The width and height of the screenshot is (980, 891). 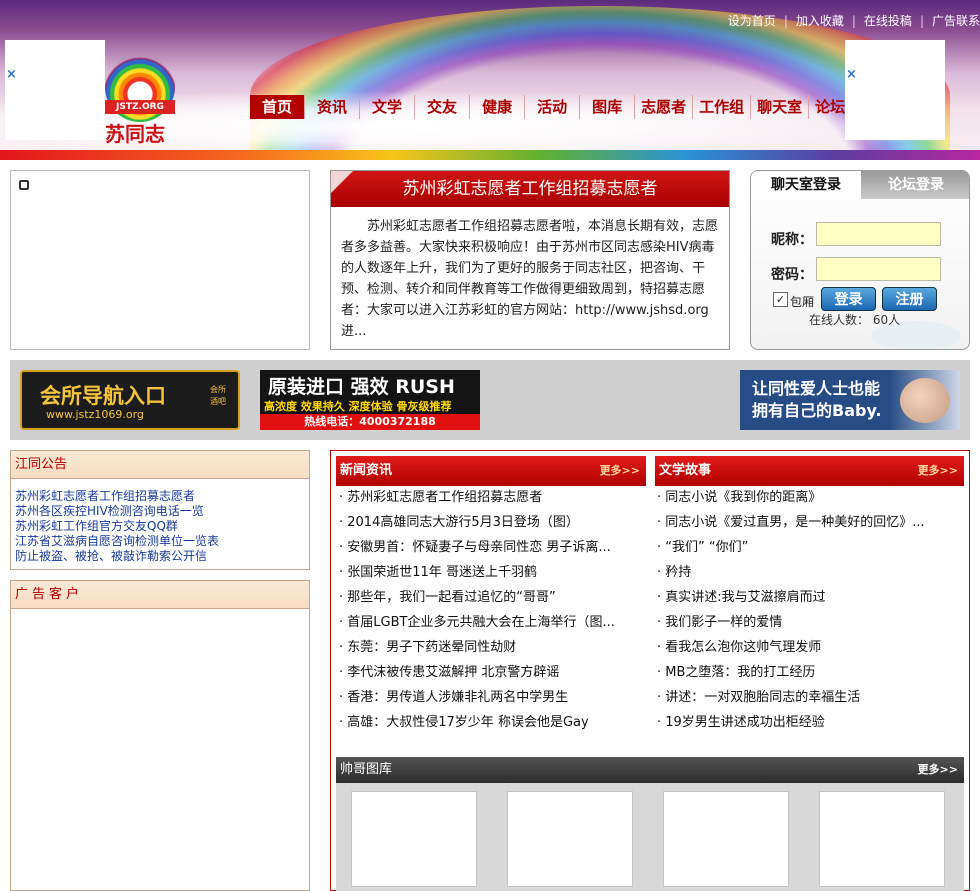 I want to click on main-nav: 首页 资讯 文学 交友 健康 活动 图库 志愿者 工作组 聊天室 论坛, so click(x=551, y=107).